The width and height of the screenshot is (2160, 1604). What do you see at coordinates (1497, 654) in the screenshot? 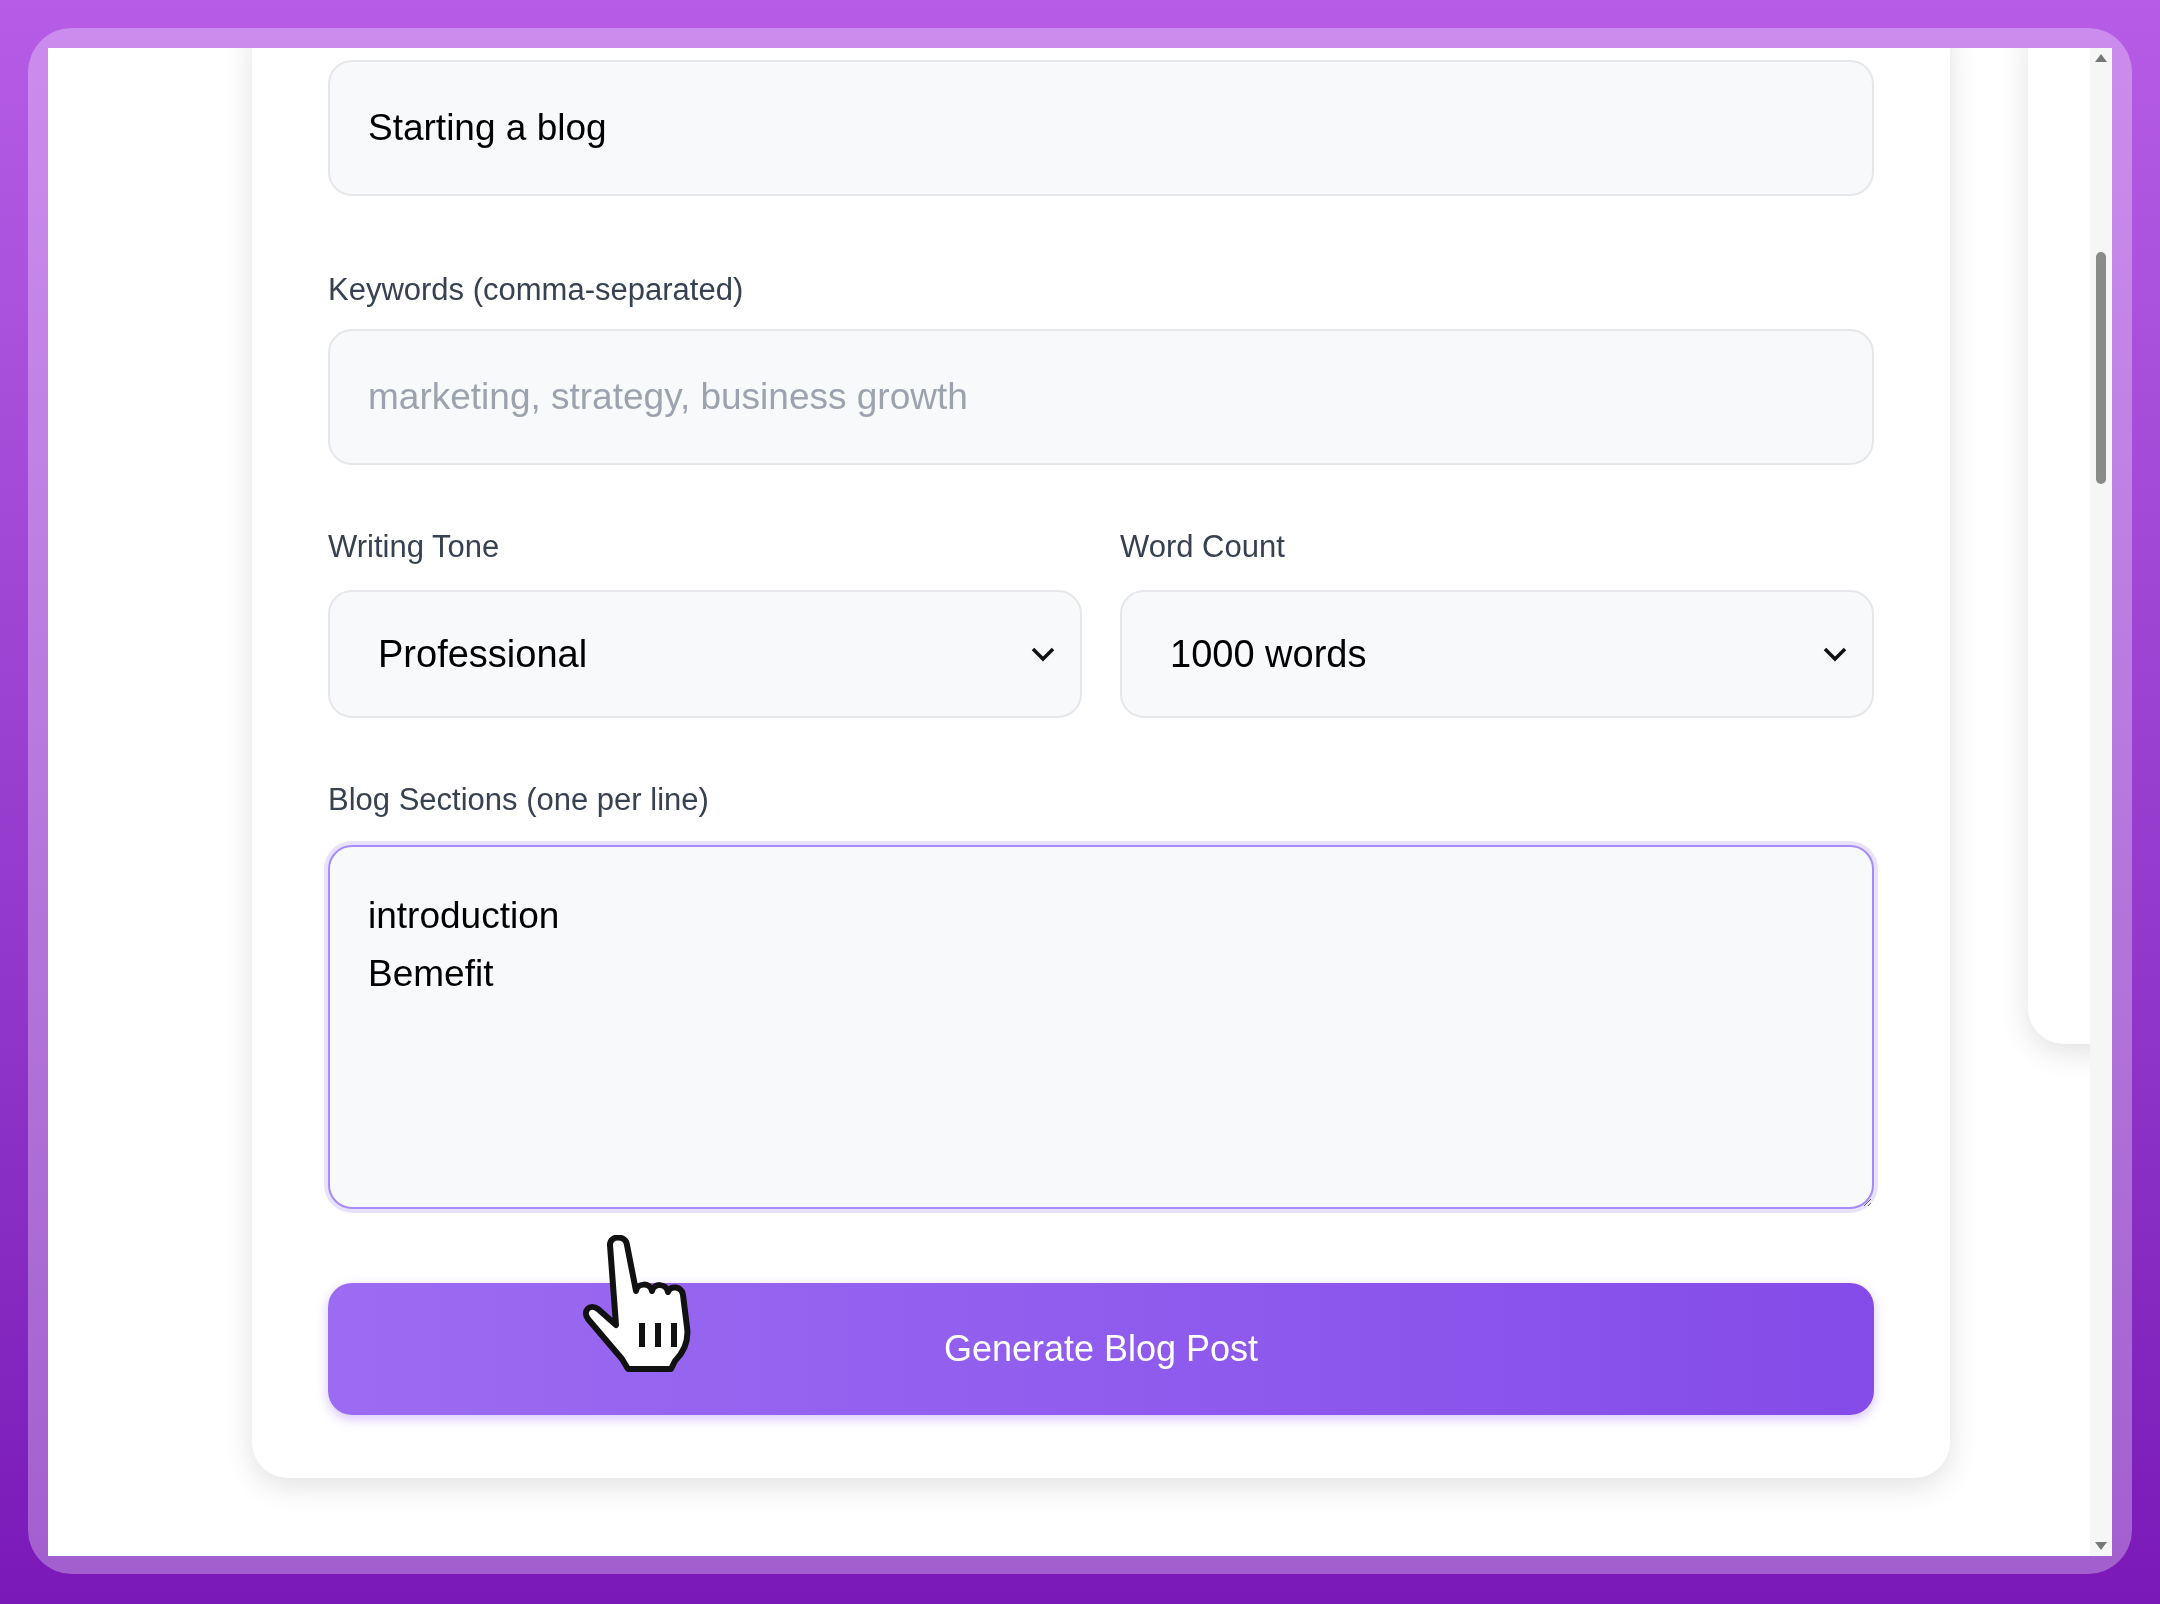
I see `word-count-select: 1000 words` at bounding box center [1497, 654].